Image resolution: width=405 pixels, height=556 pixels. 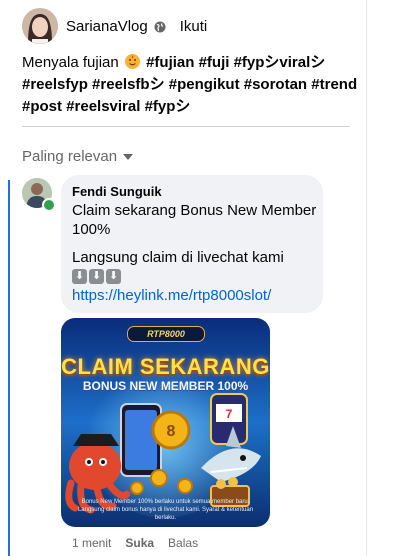 What do you see at coordinates (139, 543) in the screenshot?
I see `like-button: Suka` at bounding box center [139, 543].